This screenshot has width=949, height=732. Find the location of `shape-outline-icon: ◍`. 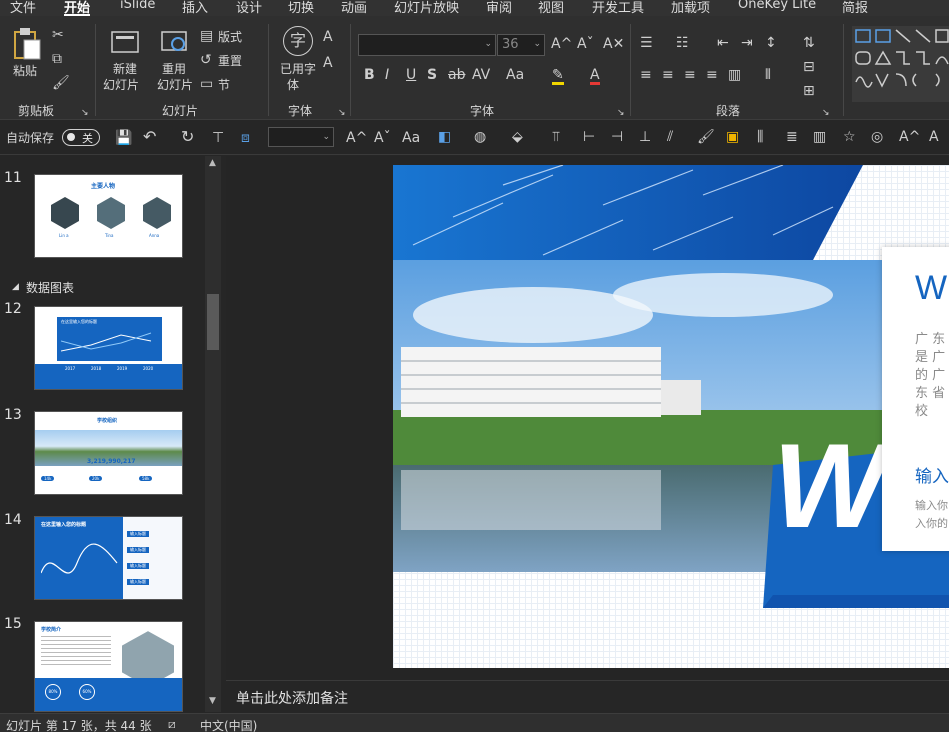

shape-outline-icon: ◍ is located at coordinates (480, 137).